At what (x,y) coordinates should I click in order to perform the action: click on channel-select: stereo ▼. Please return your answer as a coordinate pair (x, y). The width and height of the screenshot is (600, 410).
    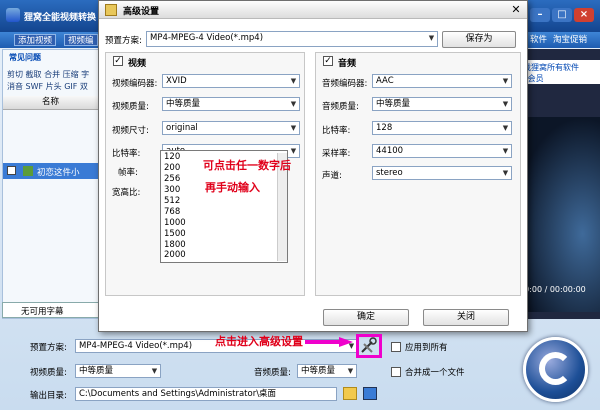
    Looking at the image, I should click on (442, 173).